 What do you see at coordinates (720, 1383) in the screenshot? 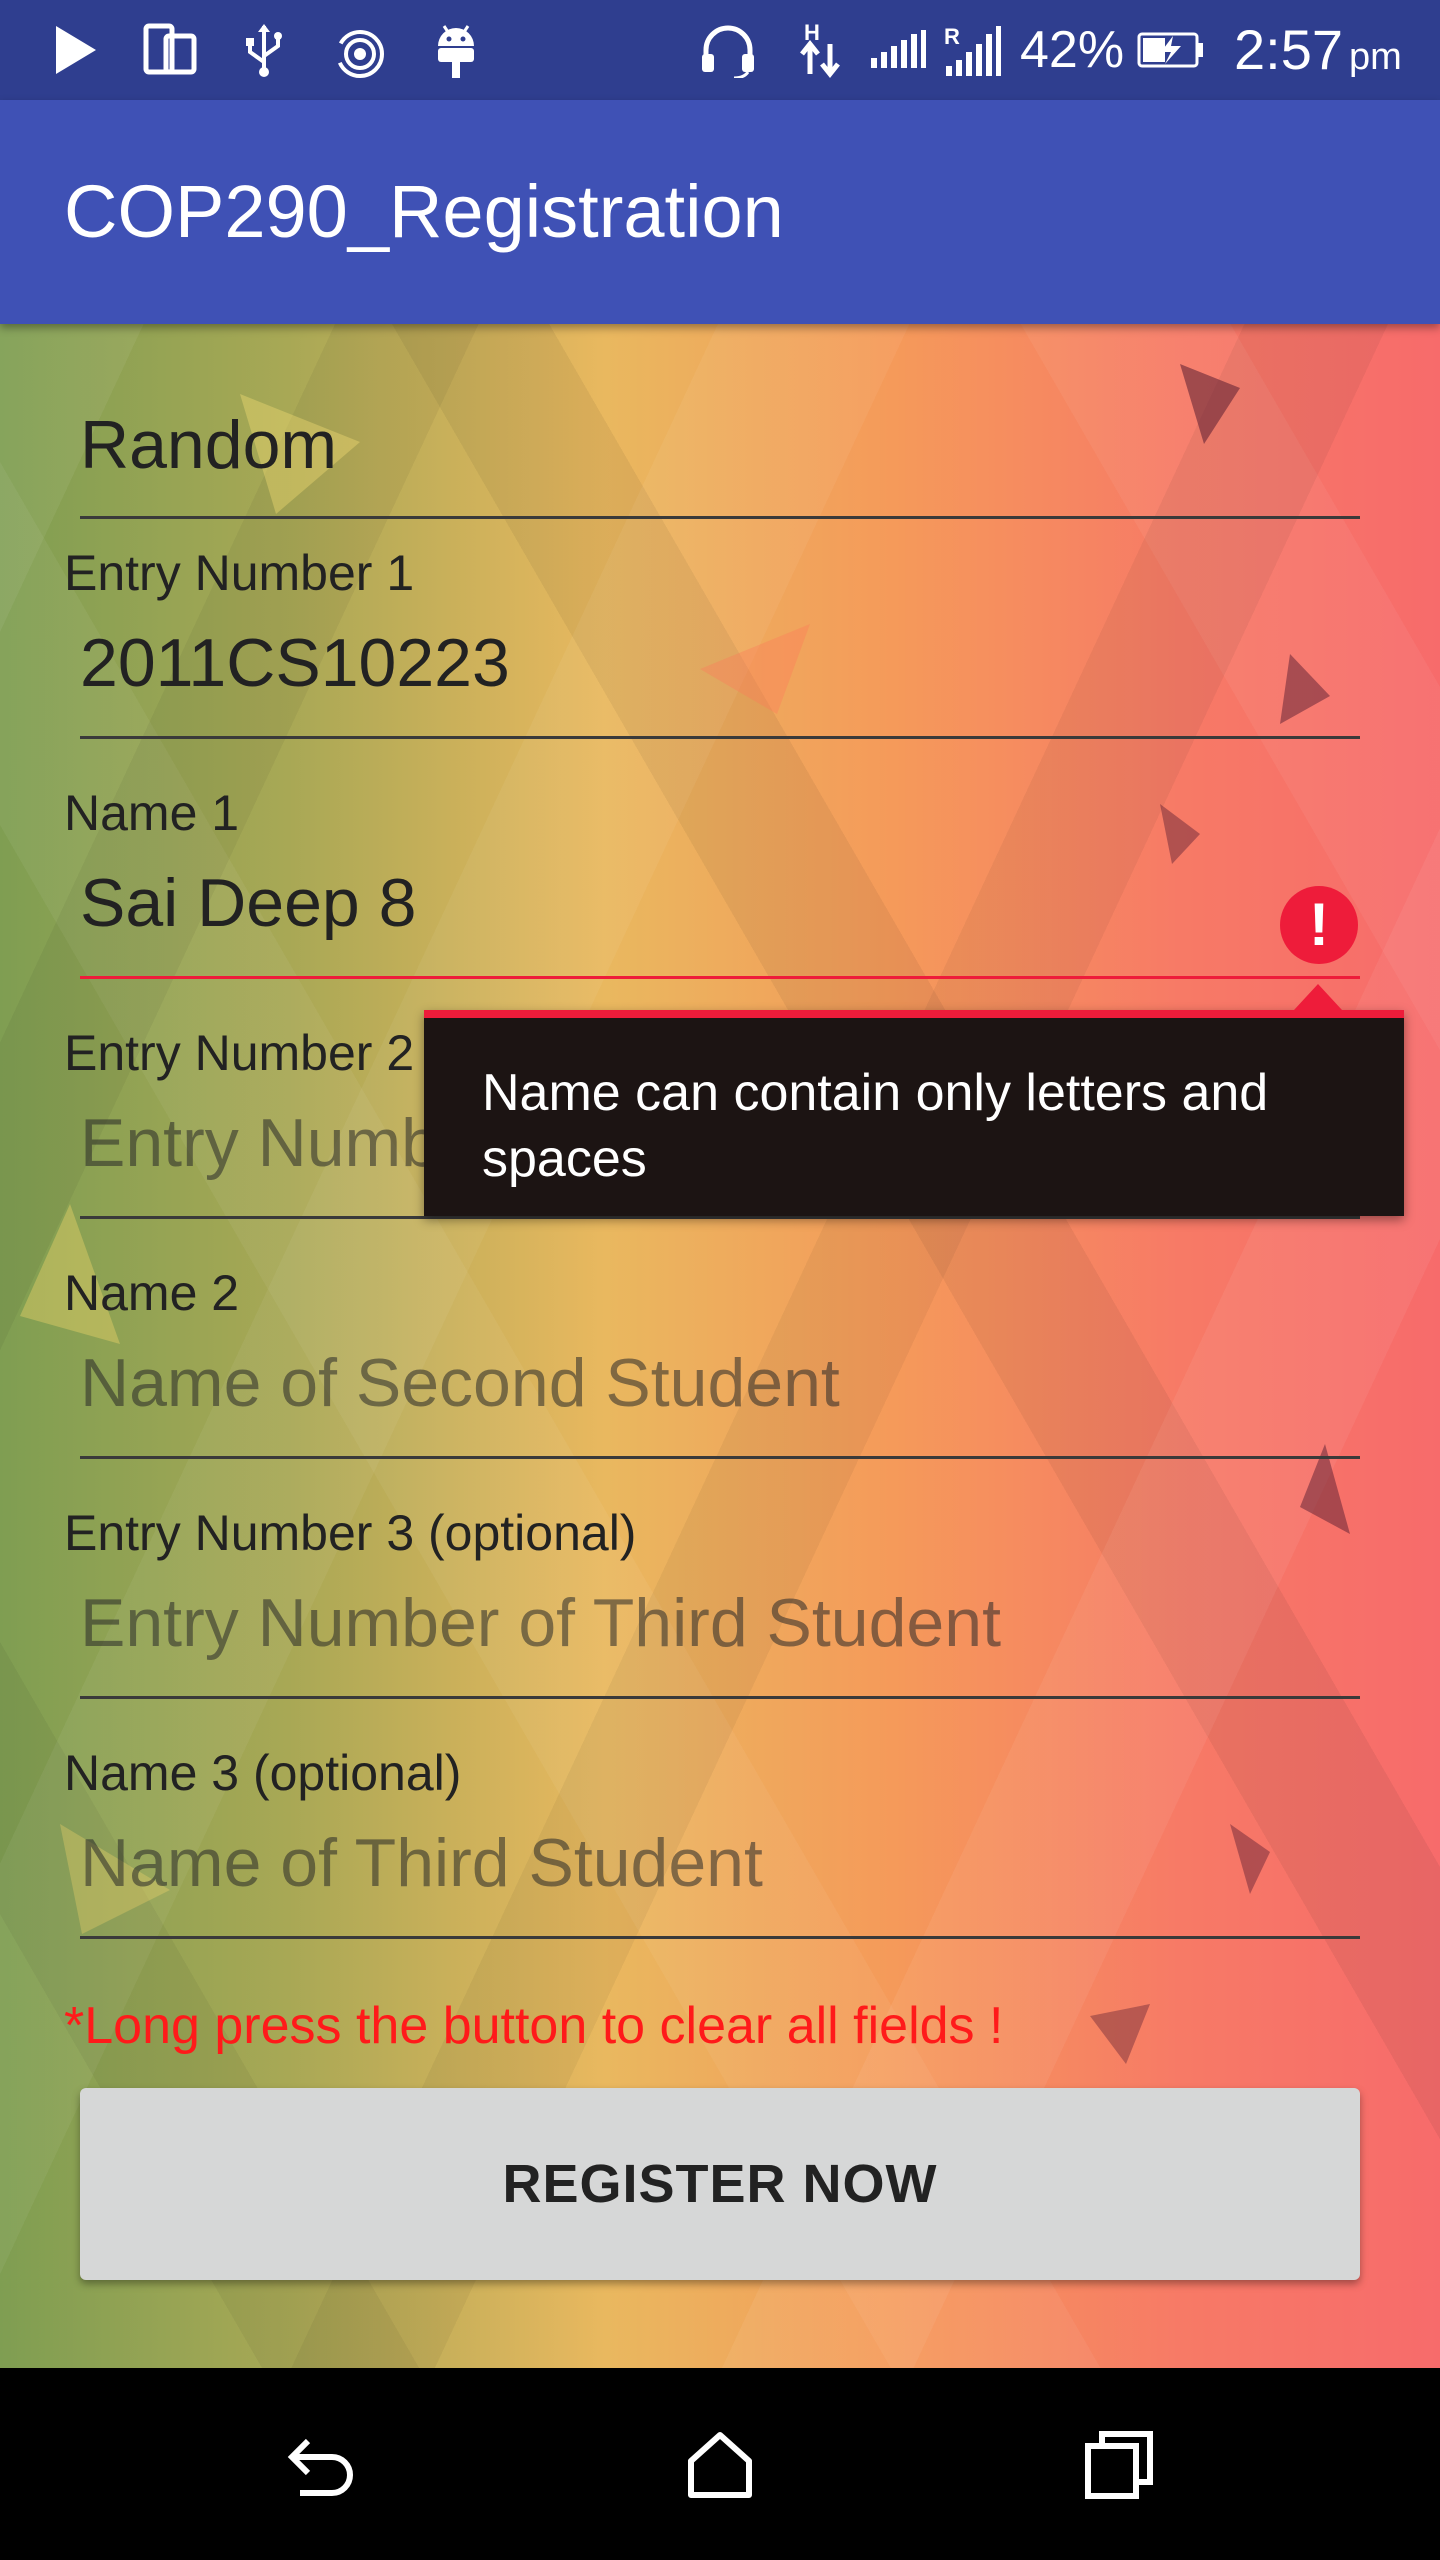
I see `name-2-input` at bounding box center [720, 1383].